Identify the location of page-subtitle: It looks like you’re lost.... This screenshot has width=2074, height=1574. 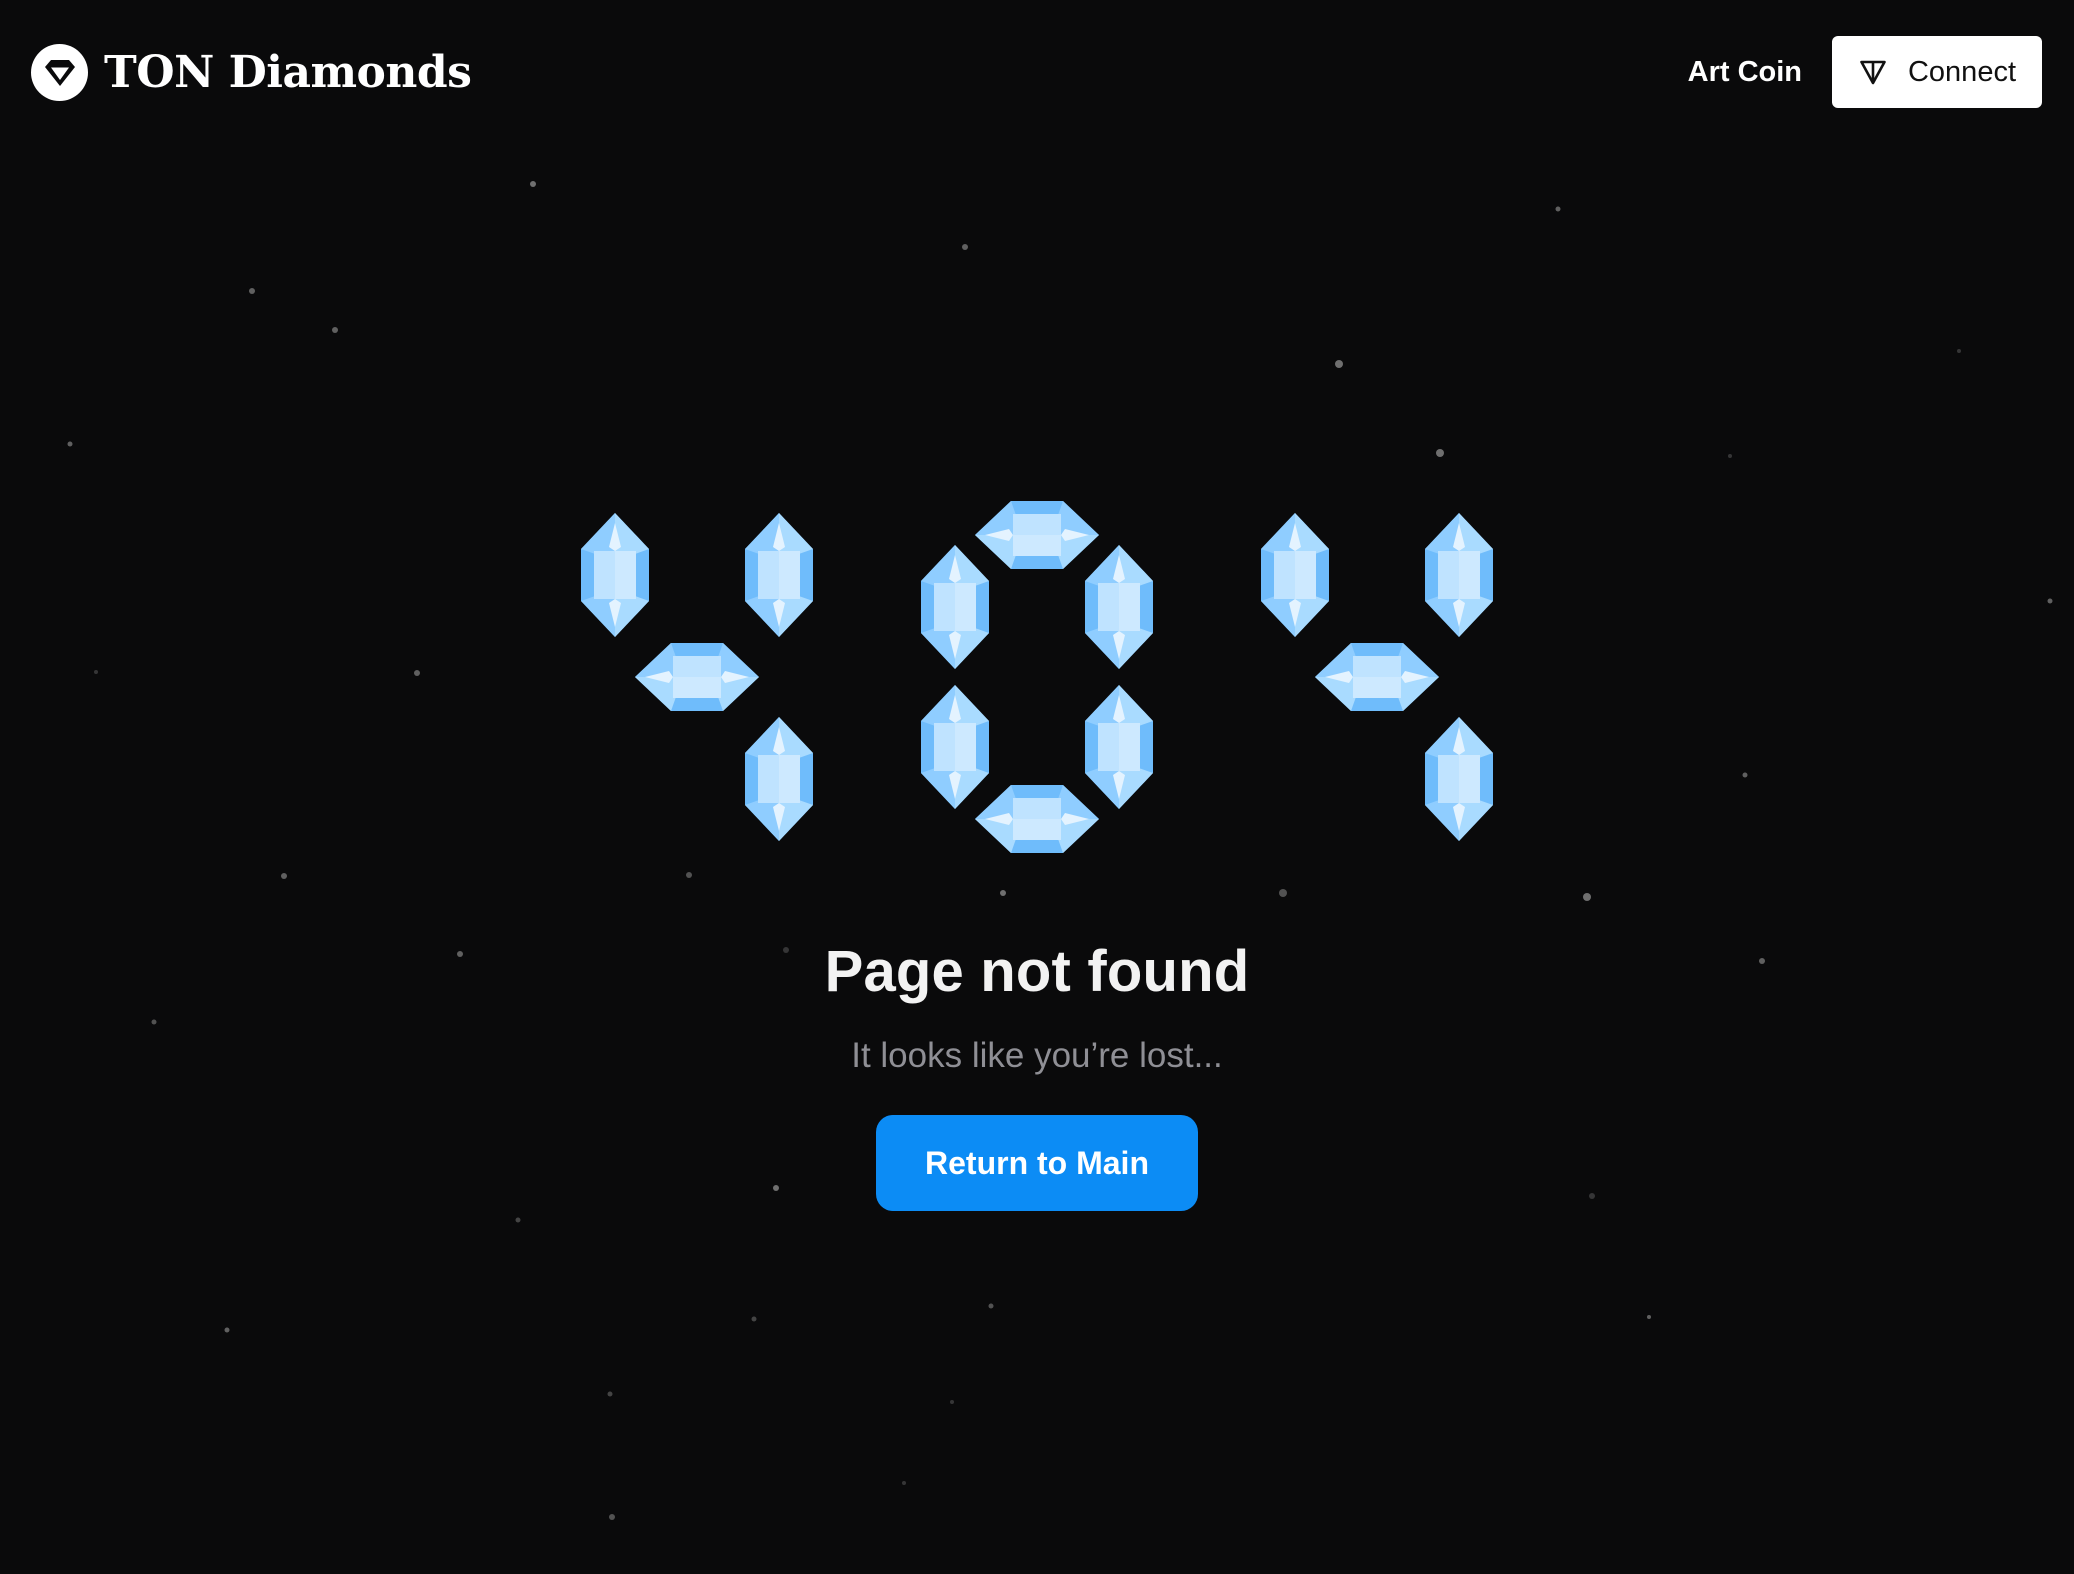
(1037, 1055).